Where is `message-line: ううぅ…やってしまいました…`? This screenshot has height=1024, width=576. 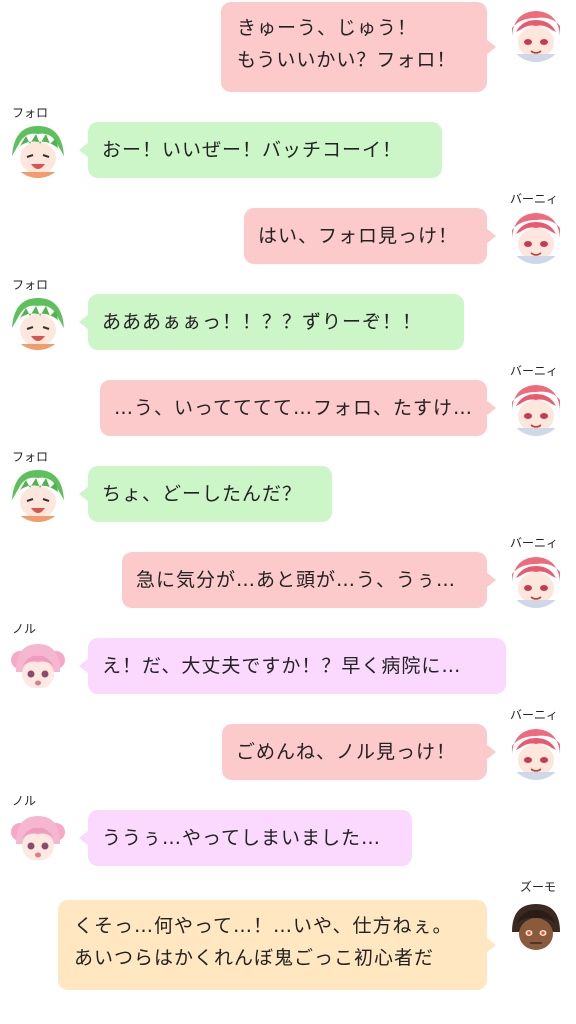
message-line: ううぅ…やってしまいました… is located at coordinates (242, 838).